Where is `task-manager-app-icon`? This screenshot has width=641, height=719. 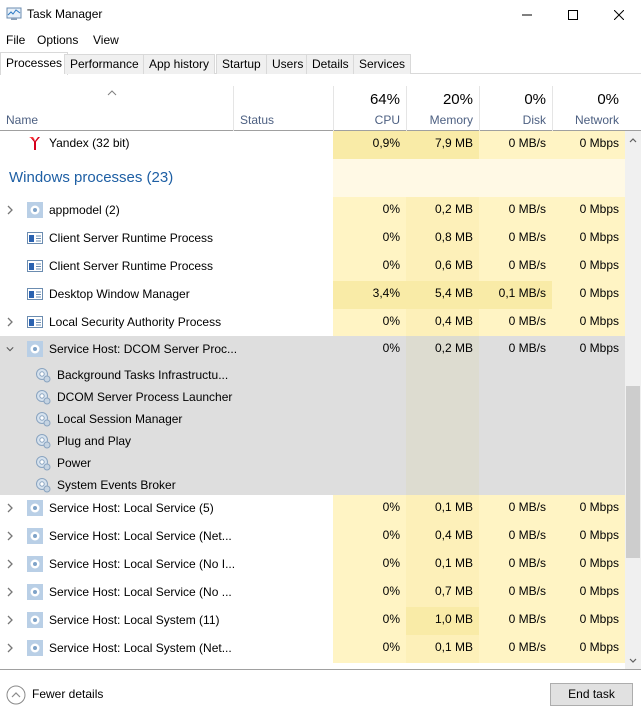 task-manager-app-icon is located at coordinates (14, 13).